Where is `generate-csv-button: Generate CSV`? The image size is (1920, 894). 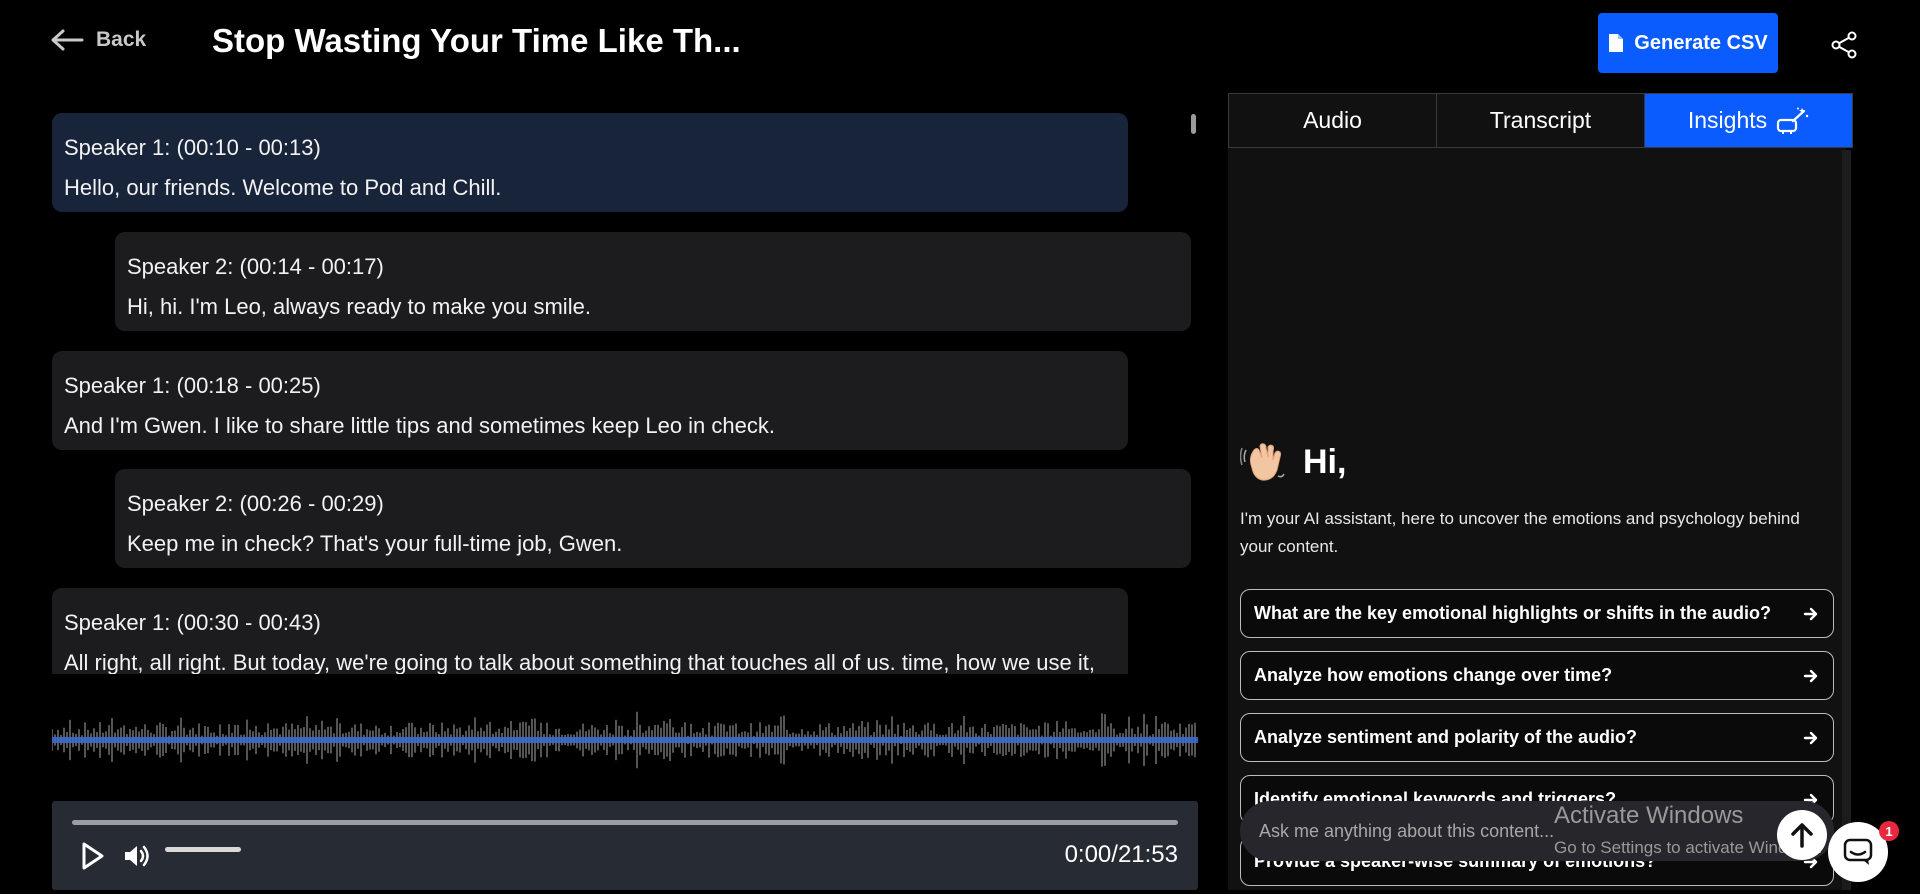 generate-csv-button: Generate CSV is located at coordinates (1688, 43).